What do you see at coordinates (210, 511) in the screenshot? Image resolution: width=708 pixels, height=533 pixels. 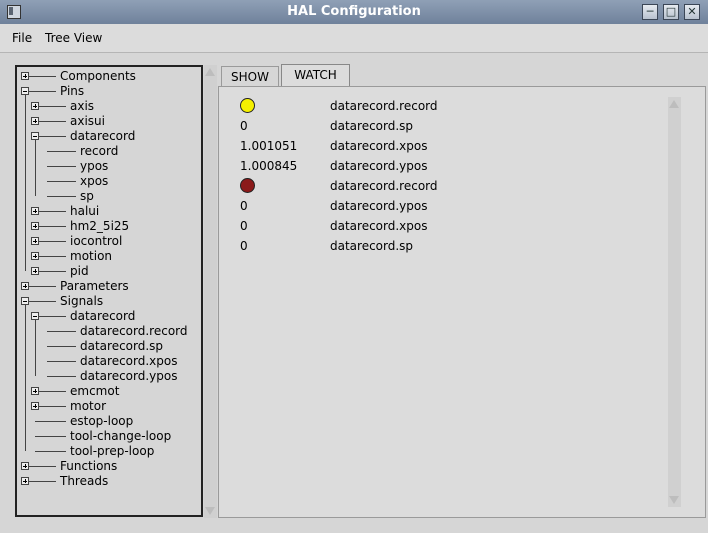 I see `tree-scroll-down-icon` at bounding box center [210, 511].